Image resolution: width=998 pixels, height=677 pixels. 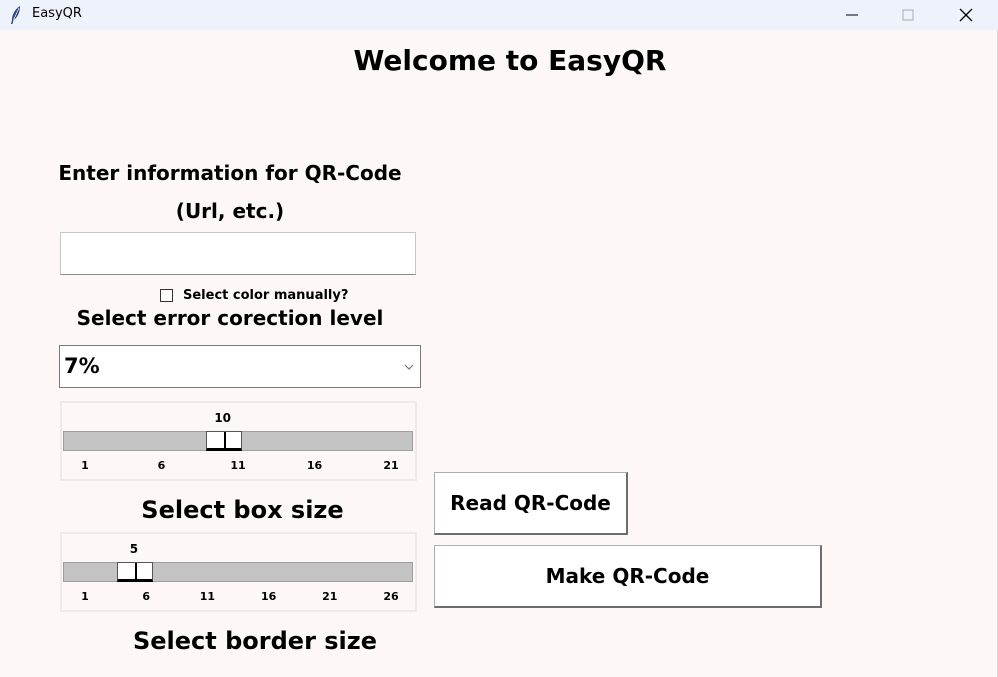 What do you see at coordinates (146, 596) in the screenshot?
I see `border-tick-label: 6` at bounding box center [146, 596].